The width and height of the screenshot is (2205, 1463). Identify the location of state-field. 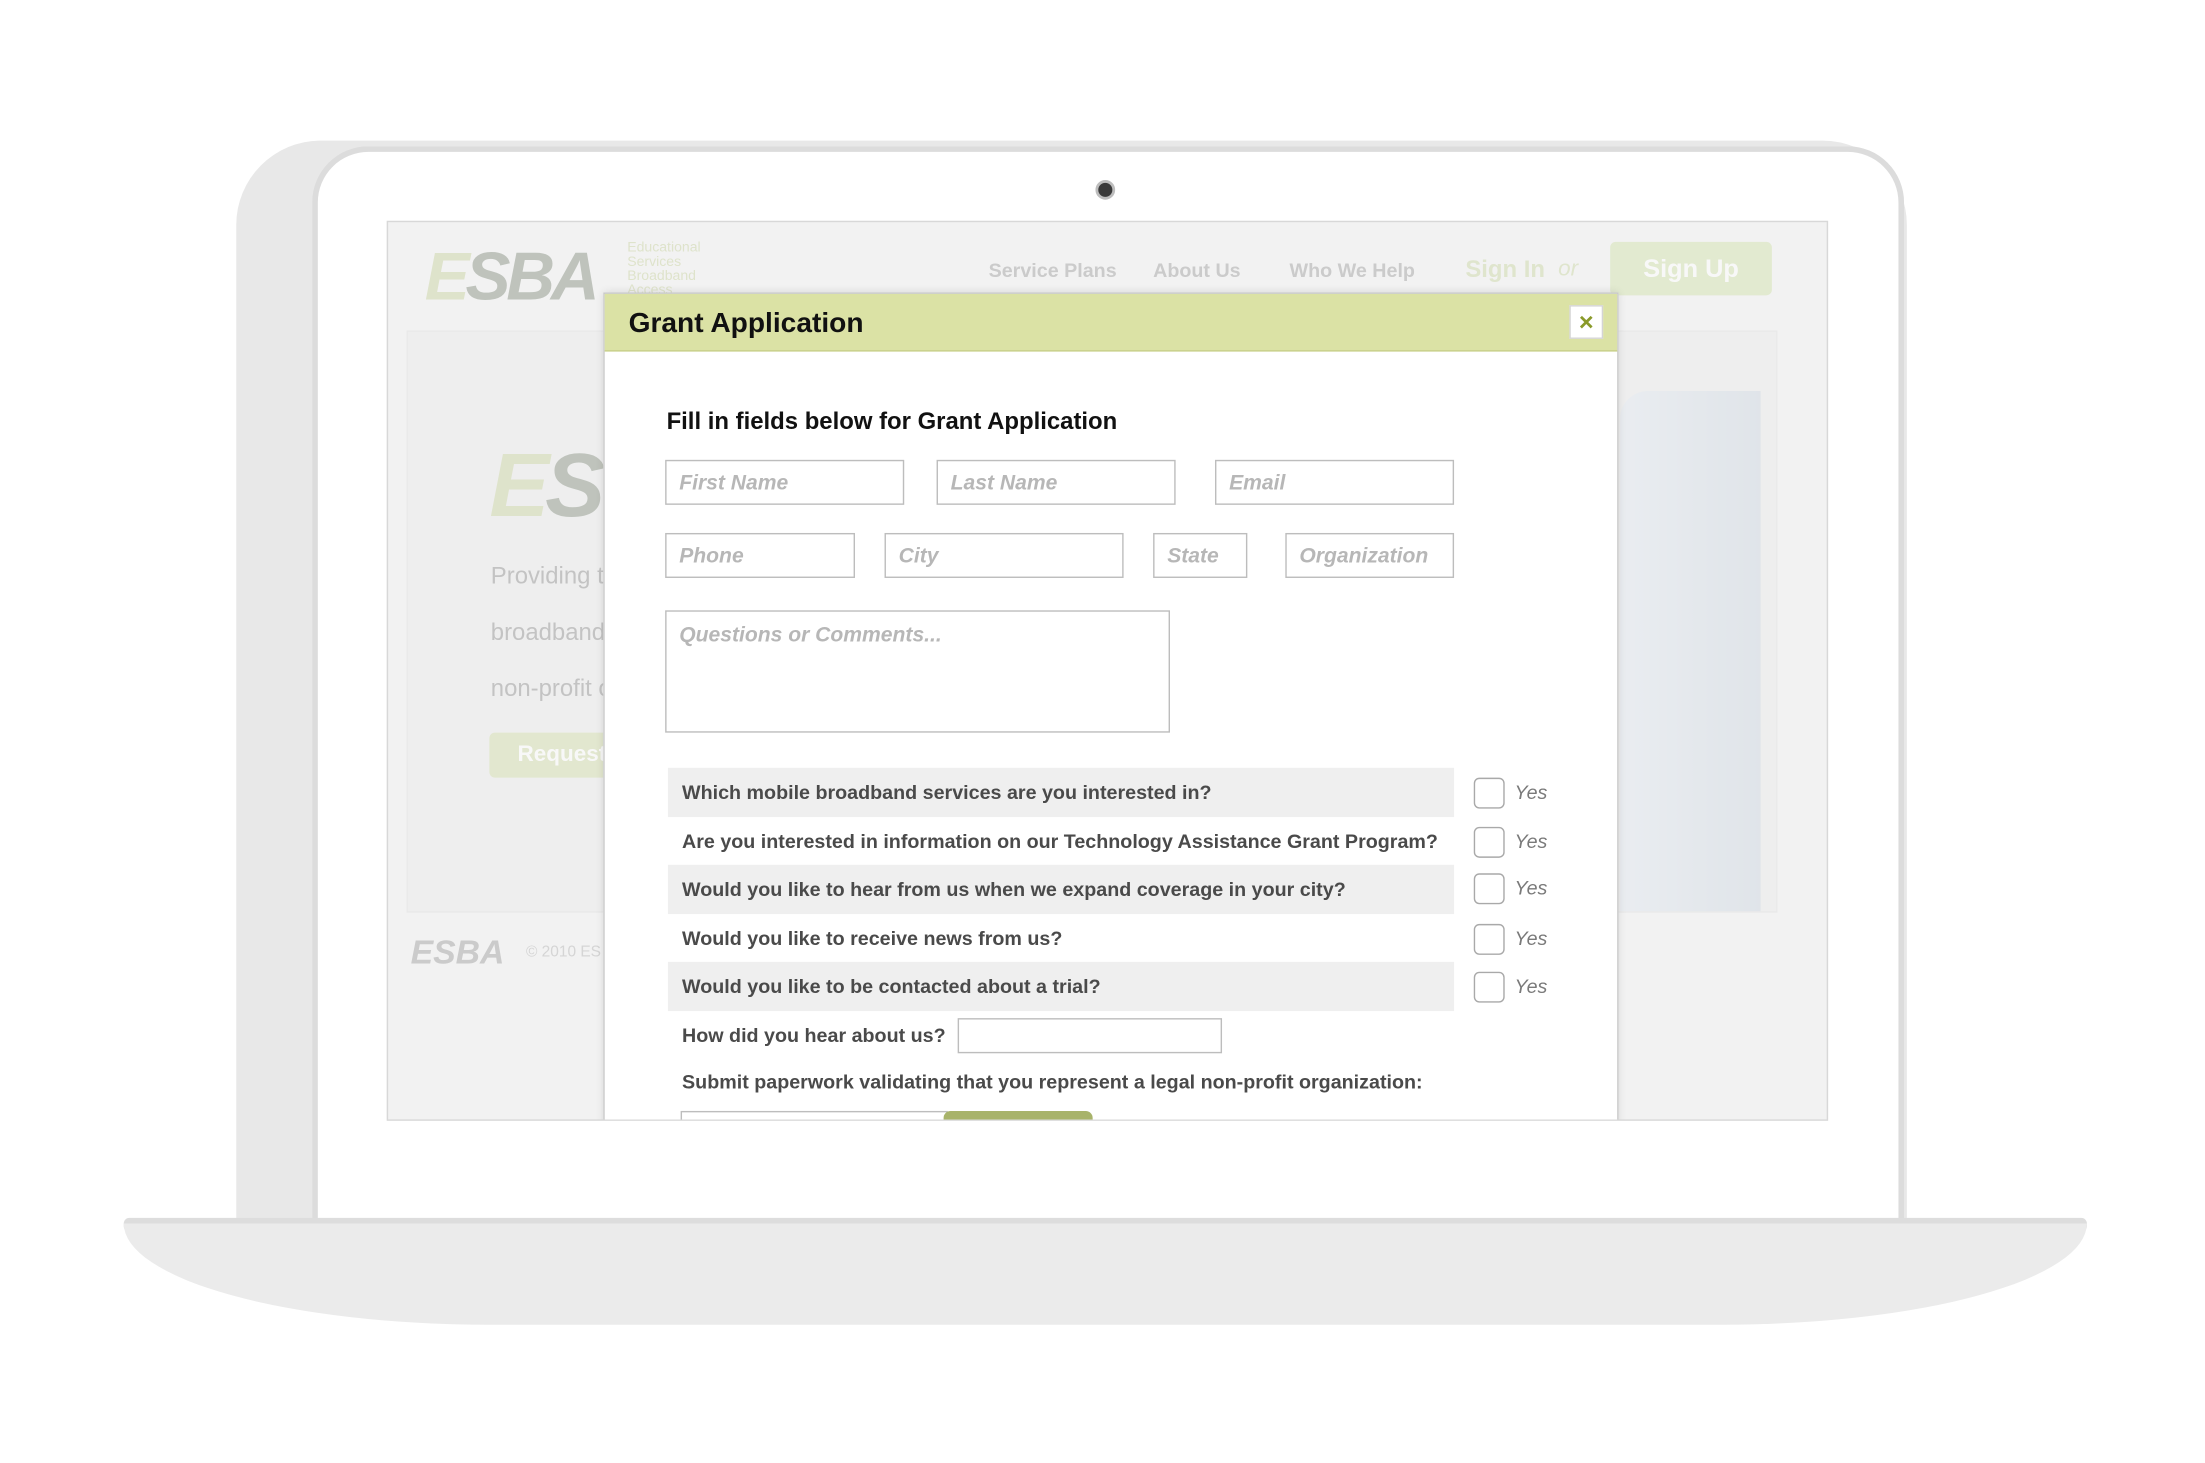
(1200, 555).